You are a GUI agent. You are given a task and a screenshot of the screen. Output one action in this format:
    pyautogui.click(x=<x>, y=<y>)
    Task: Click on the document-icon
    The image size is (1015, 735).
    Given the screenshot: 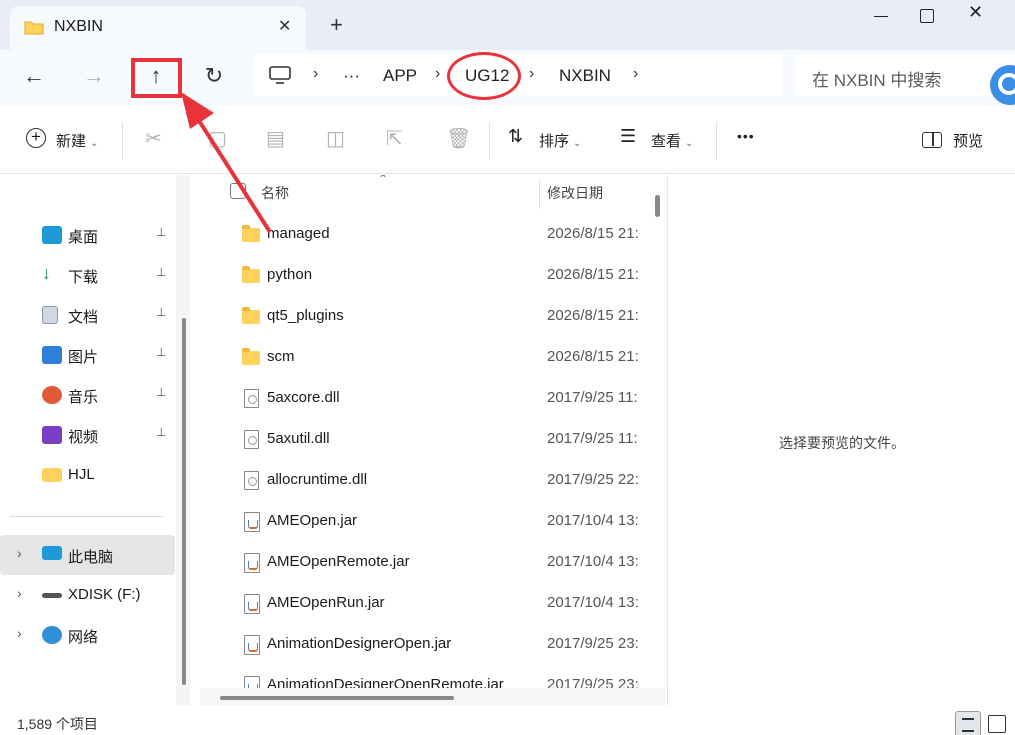 What is the action you would take?
    pyautogui.click(x=50, y=315)
    